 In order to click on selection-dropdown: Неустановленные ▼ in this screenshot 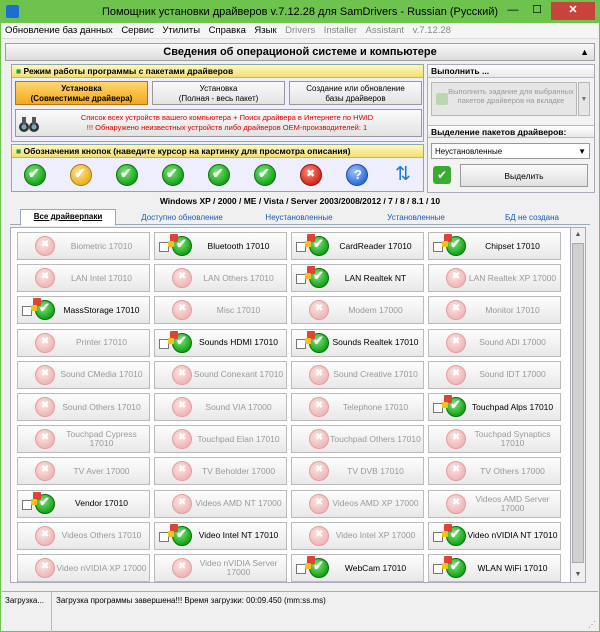, I will do `click(510, 151)`.